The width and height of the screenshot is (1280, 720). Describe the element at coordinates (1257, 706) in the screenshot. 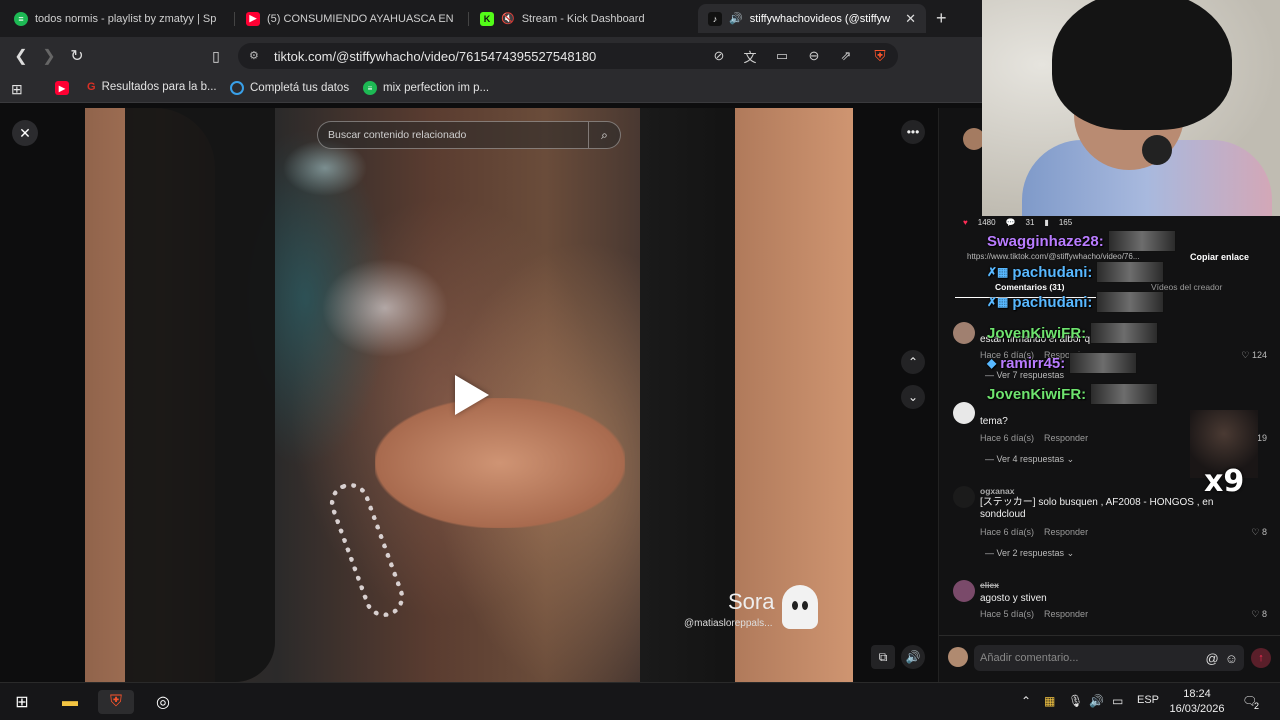

I see `notification-count: 2` at that location.